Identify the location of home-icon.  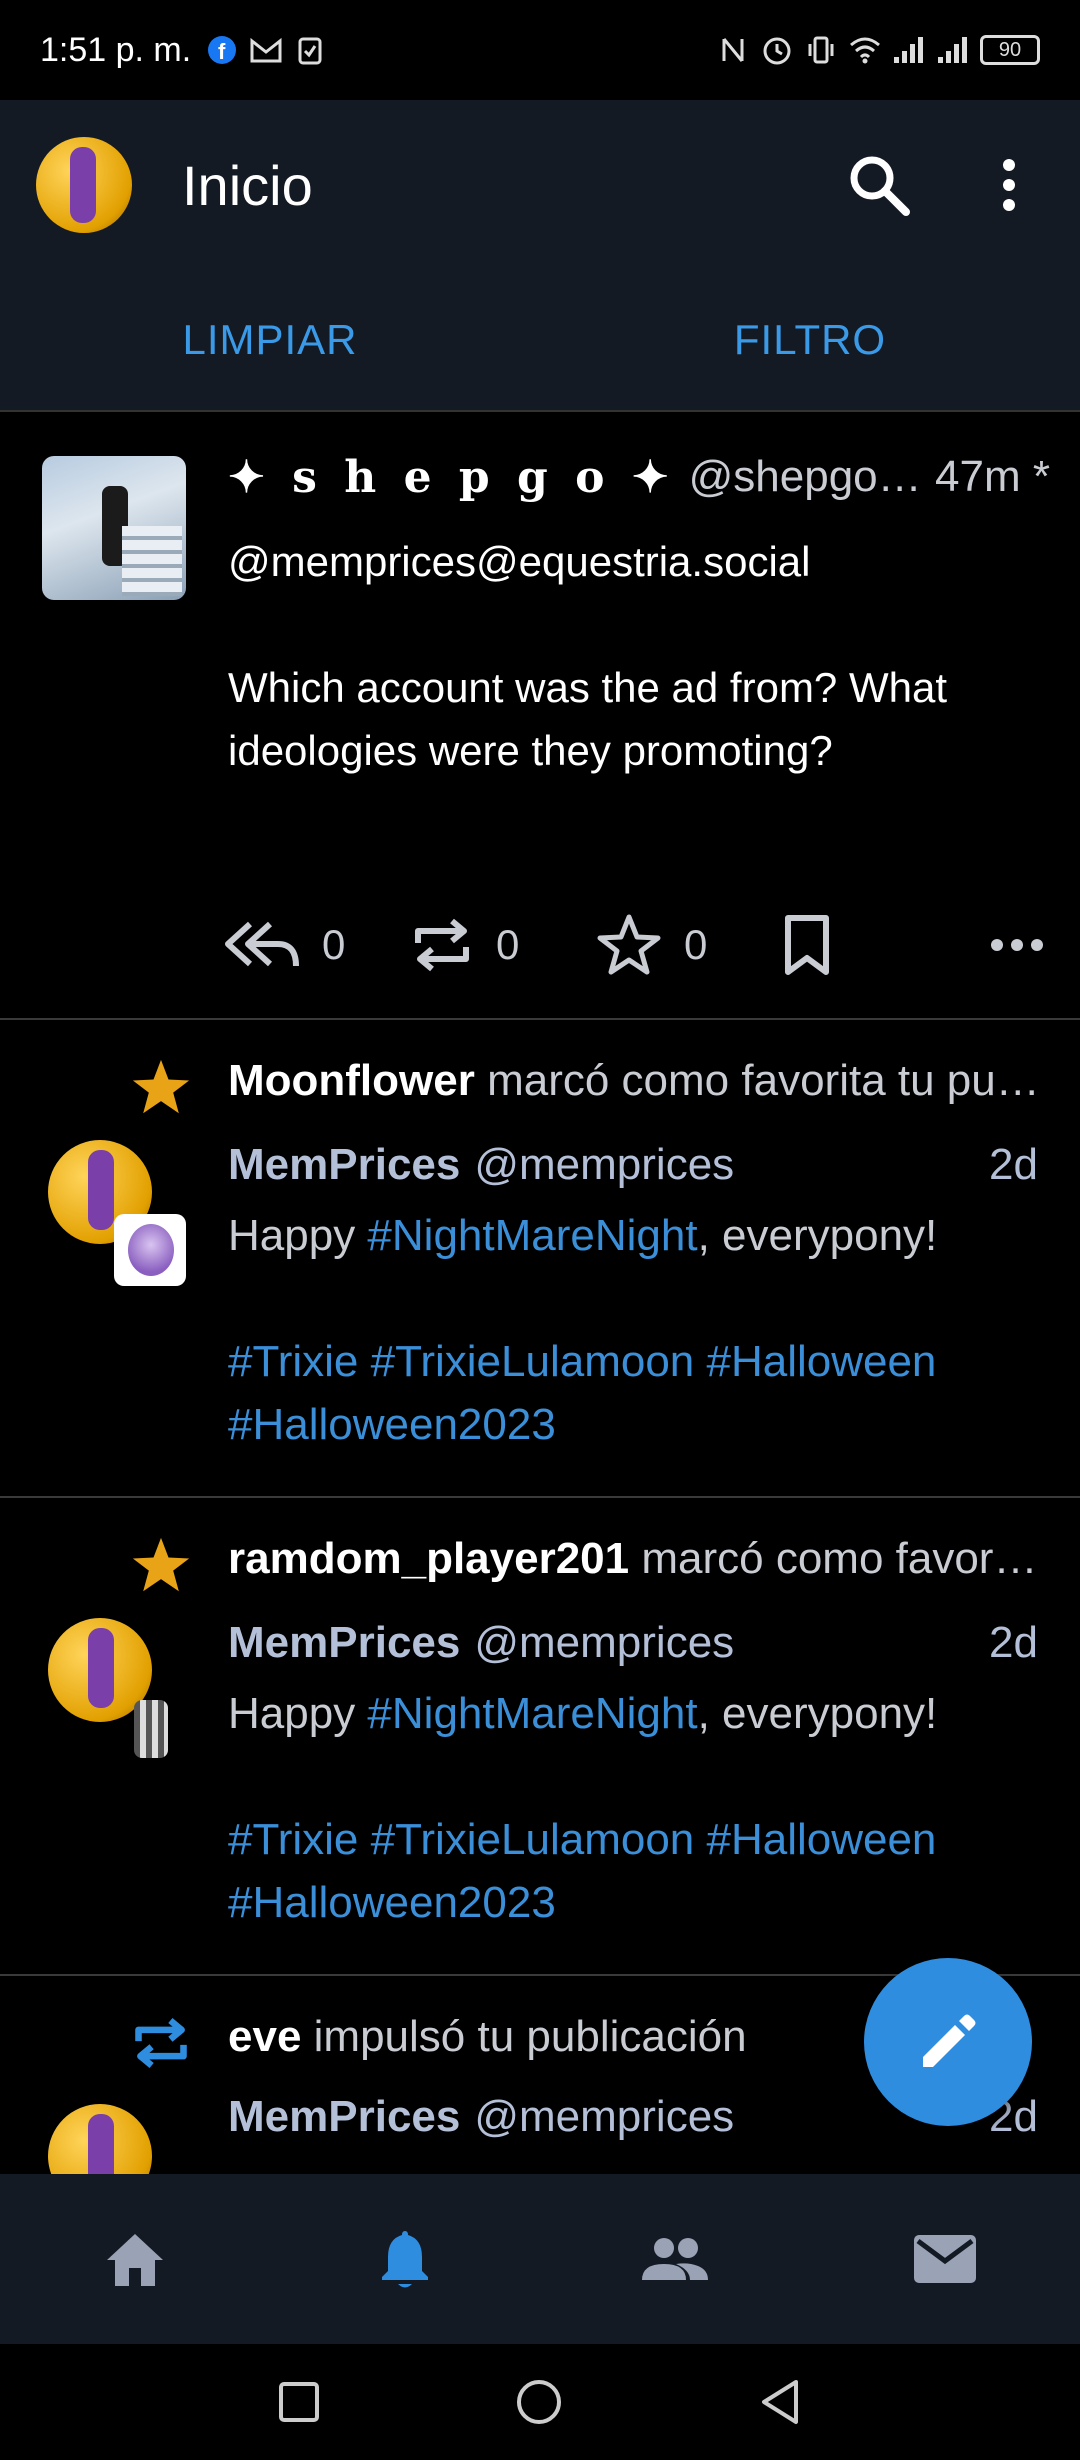
(135, 2260).